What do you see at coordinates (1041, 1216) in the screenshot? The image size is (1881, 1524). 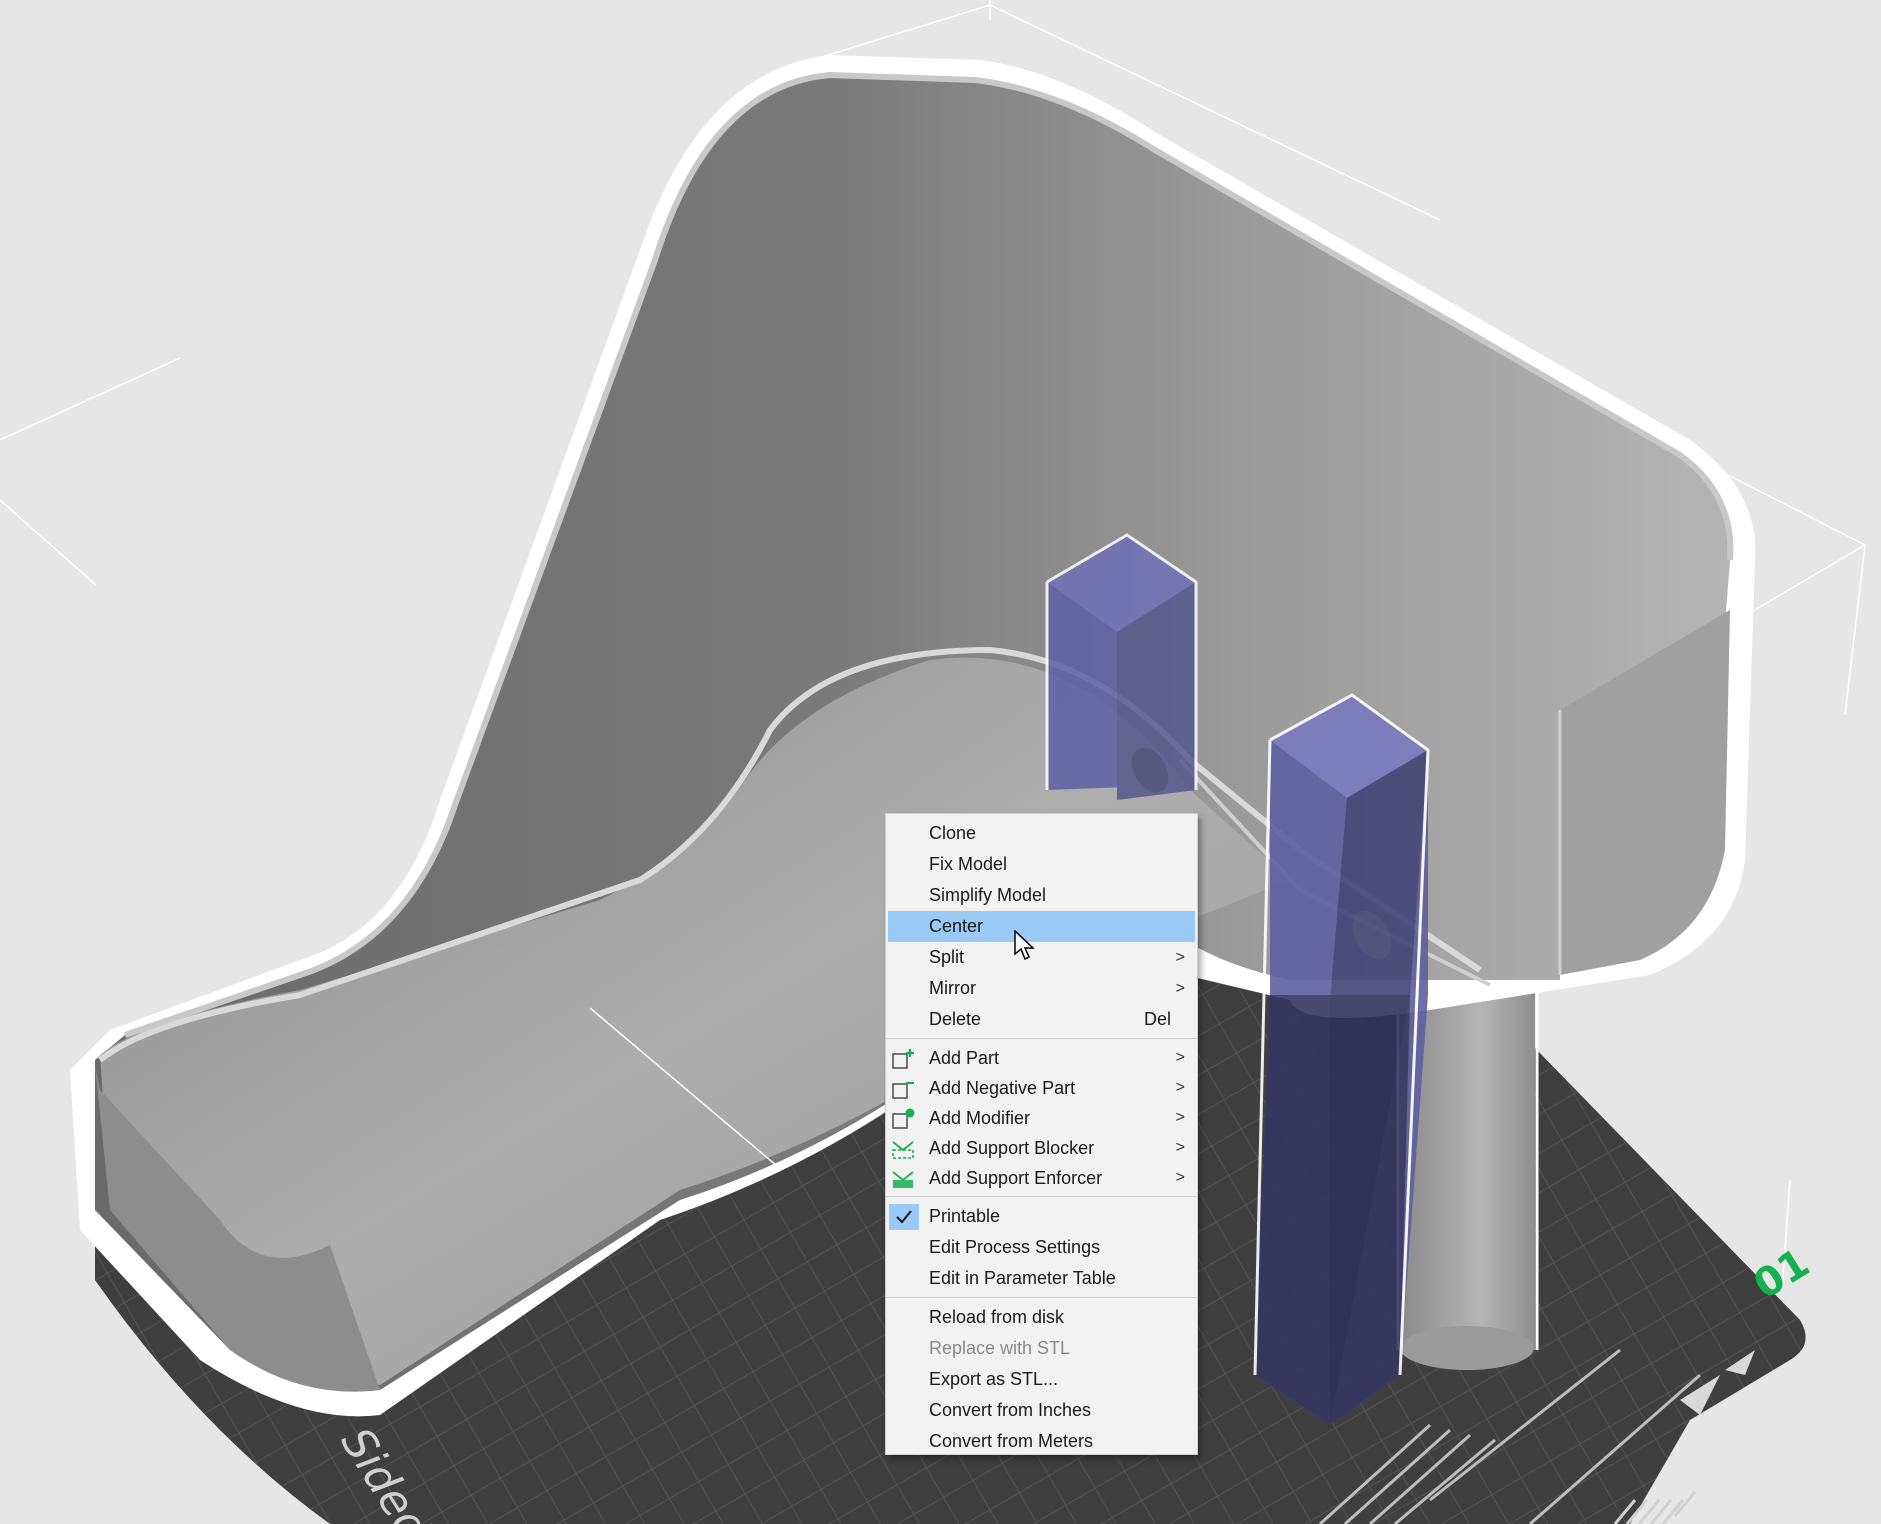 I see `menu-item-printable: Printable` at bounding box center [1041, 1216].